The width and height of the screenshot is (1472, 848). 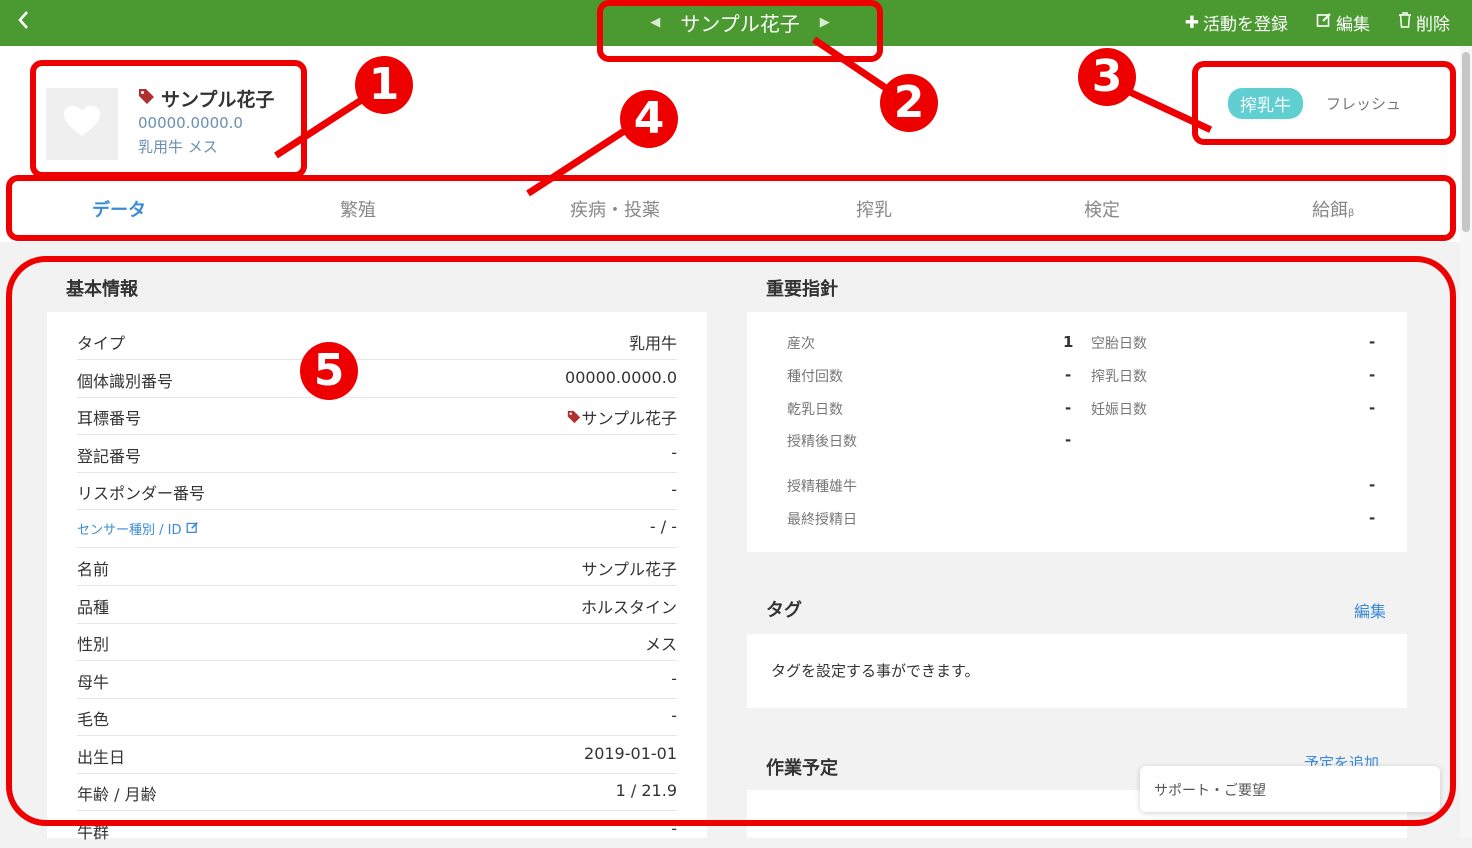 I want to click on edit-button: 編集, so click(x=1343, y=22).